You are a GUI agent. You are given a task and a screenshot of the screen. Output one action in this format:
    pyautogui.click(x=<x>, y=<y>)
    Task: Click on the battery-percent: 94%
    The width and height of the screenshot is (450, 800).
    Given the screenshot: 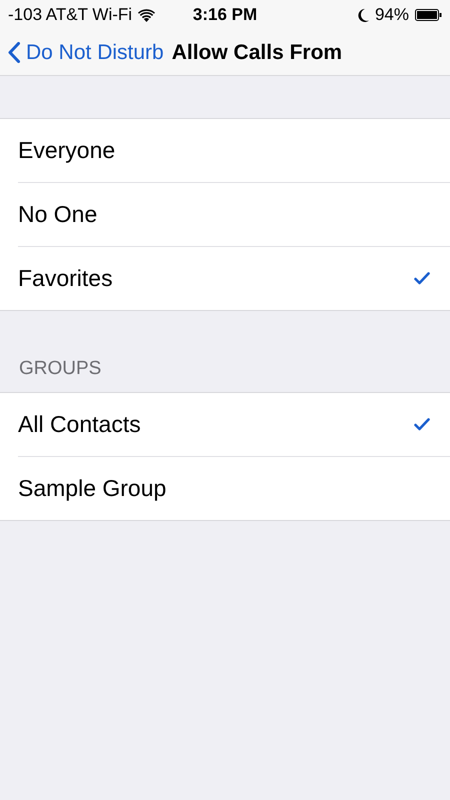 What is the action you would take?
    pyautogui.click(x=391, y=15)
    